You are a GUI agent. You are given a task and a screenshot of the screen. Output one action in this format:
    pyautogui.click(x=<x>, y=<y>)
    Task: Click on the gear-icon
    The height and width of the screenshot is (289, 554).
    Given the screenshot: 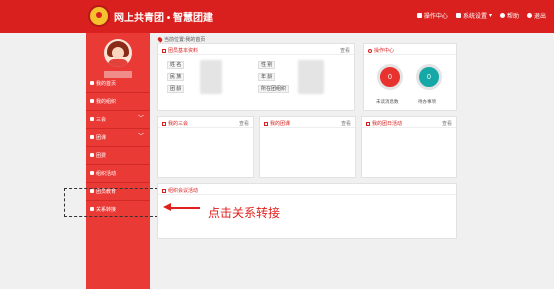 What is the action you would take?
    pyautogui.click(x=370, y=51)
    